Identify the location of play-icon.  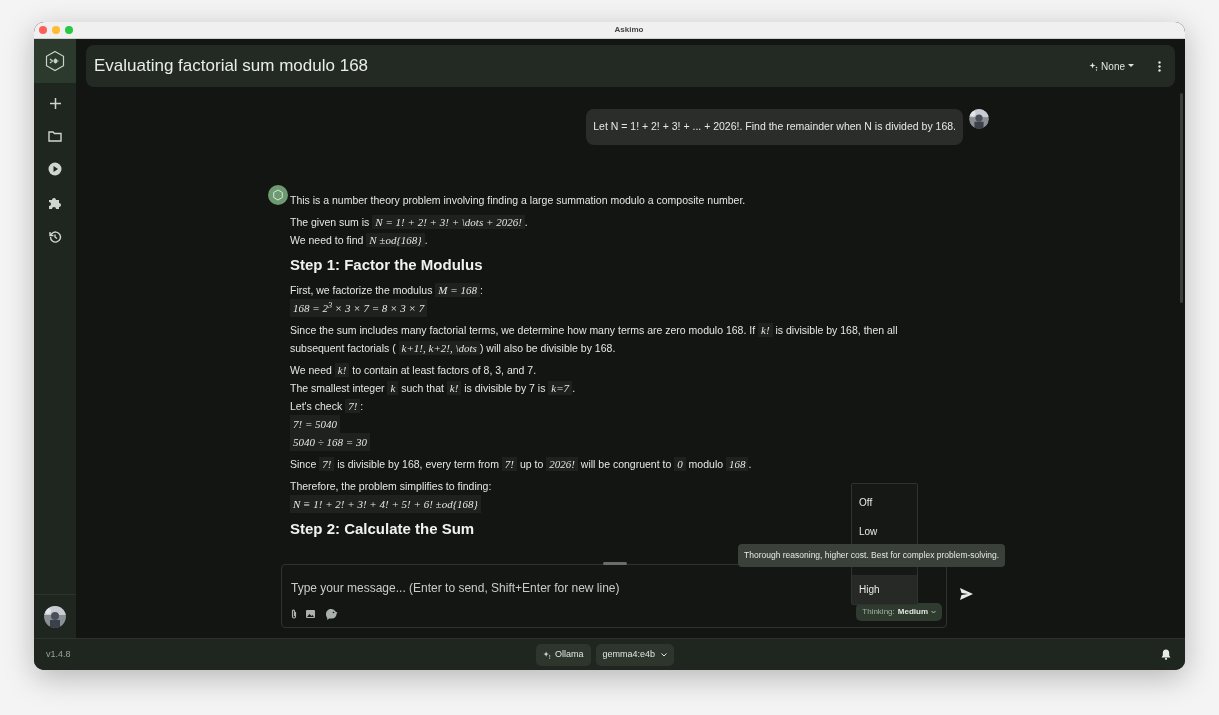
(55, 169).